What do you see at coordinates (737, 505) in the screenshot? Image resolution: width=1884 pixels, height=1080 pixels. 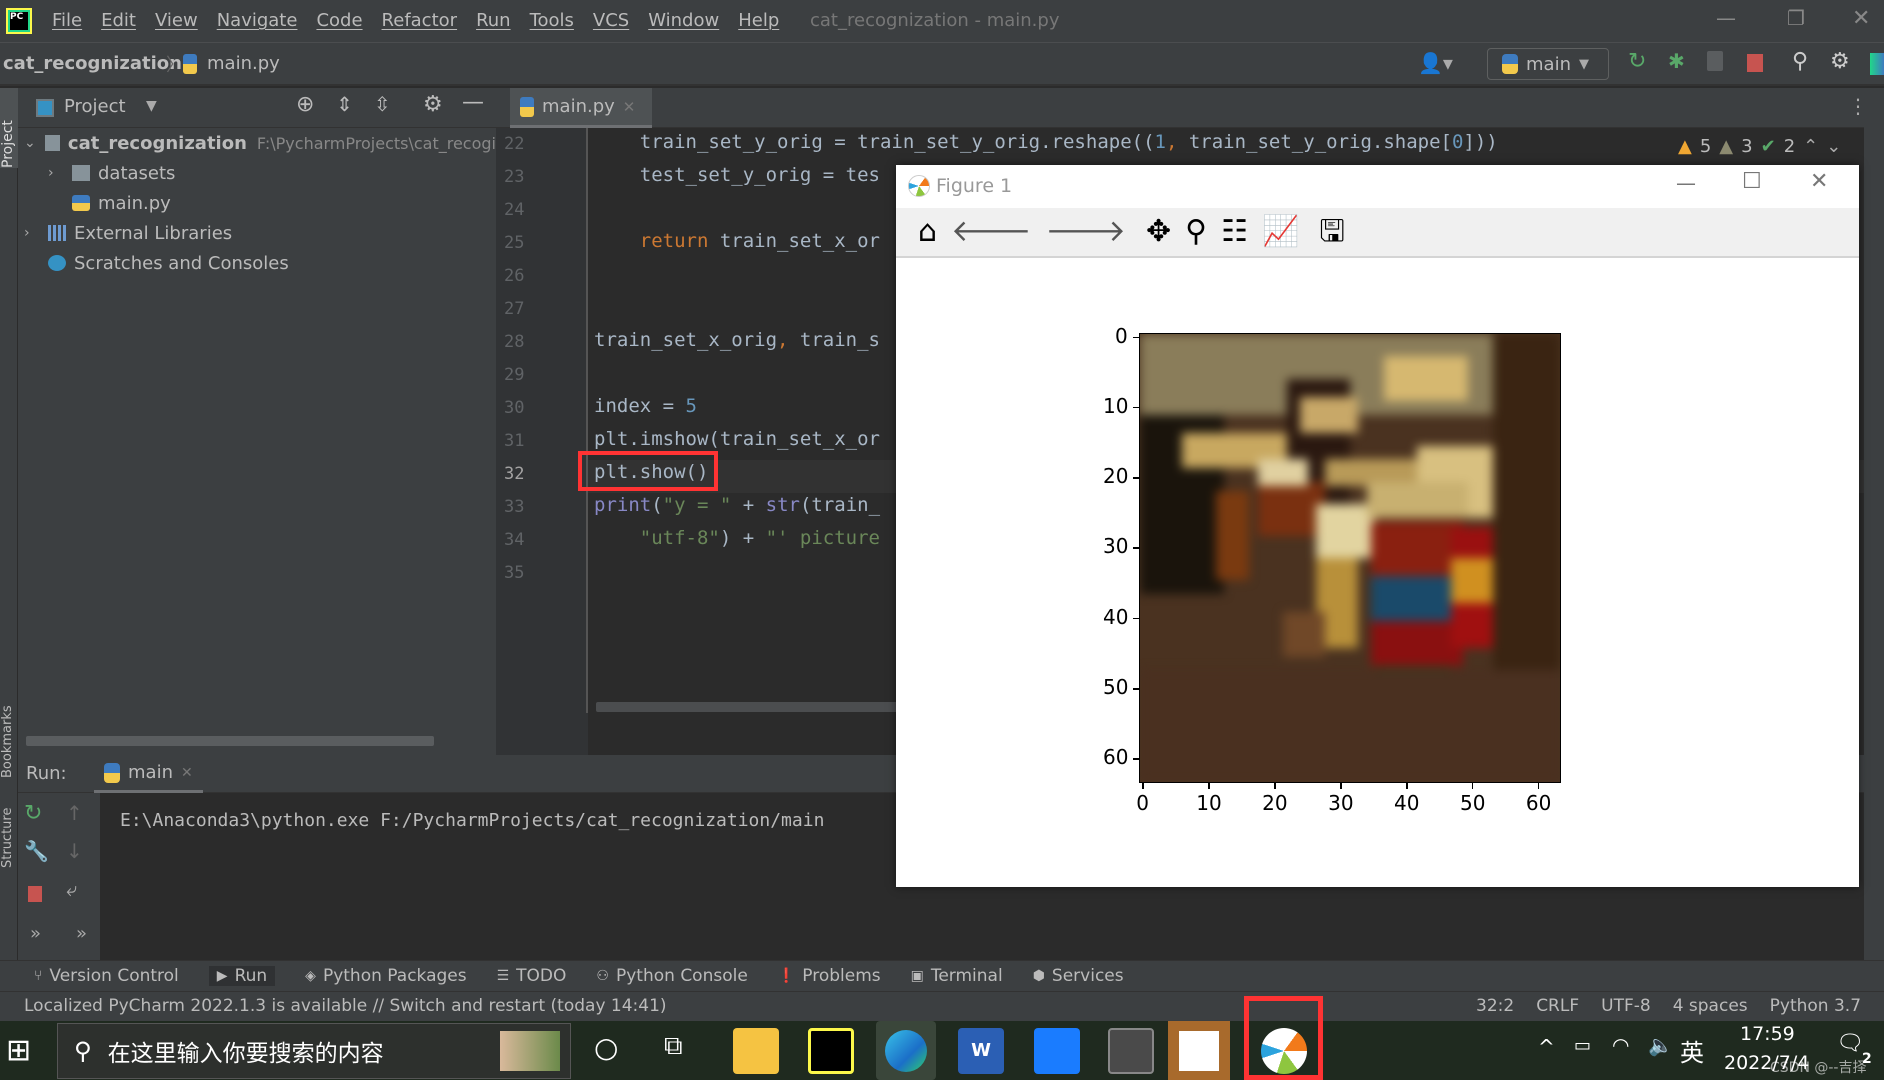 I see `code-line: print("y = " + str(train_` at bounding box center [737, 505].